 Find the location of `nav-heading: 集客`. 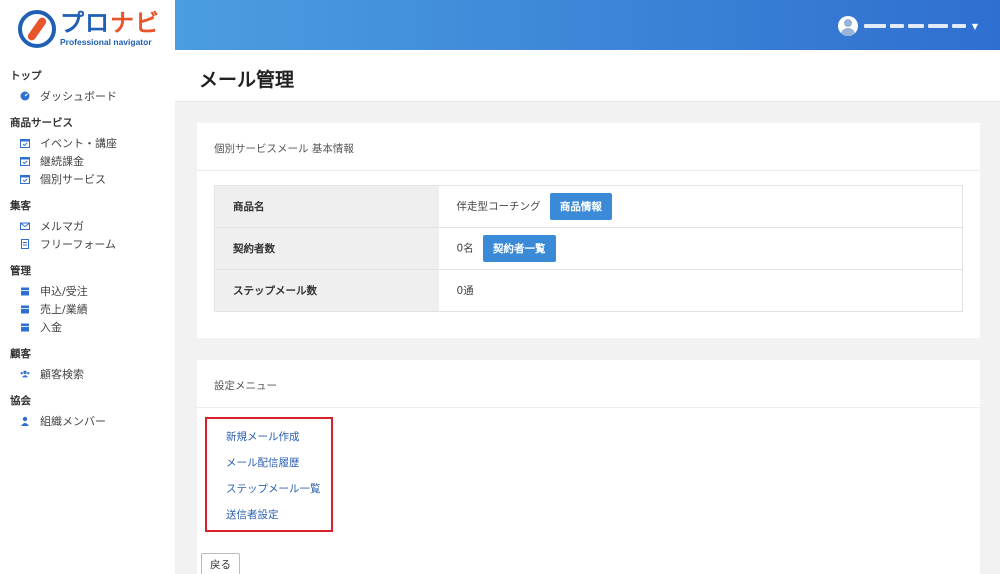

nav-heading: 集客 is located at coordinates (20, 206).